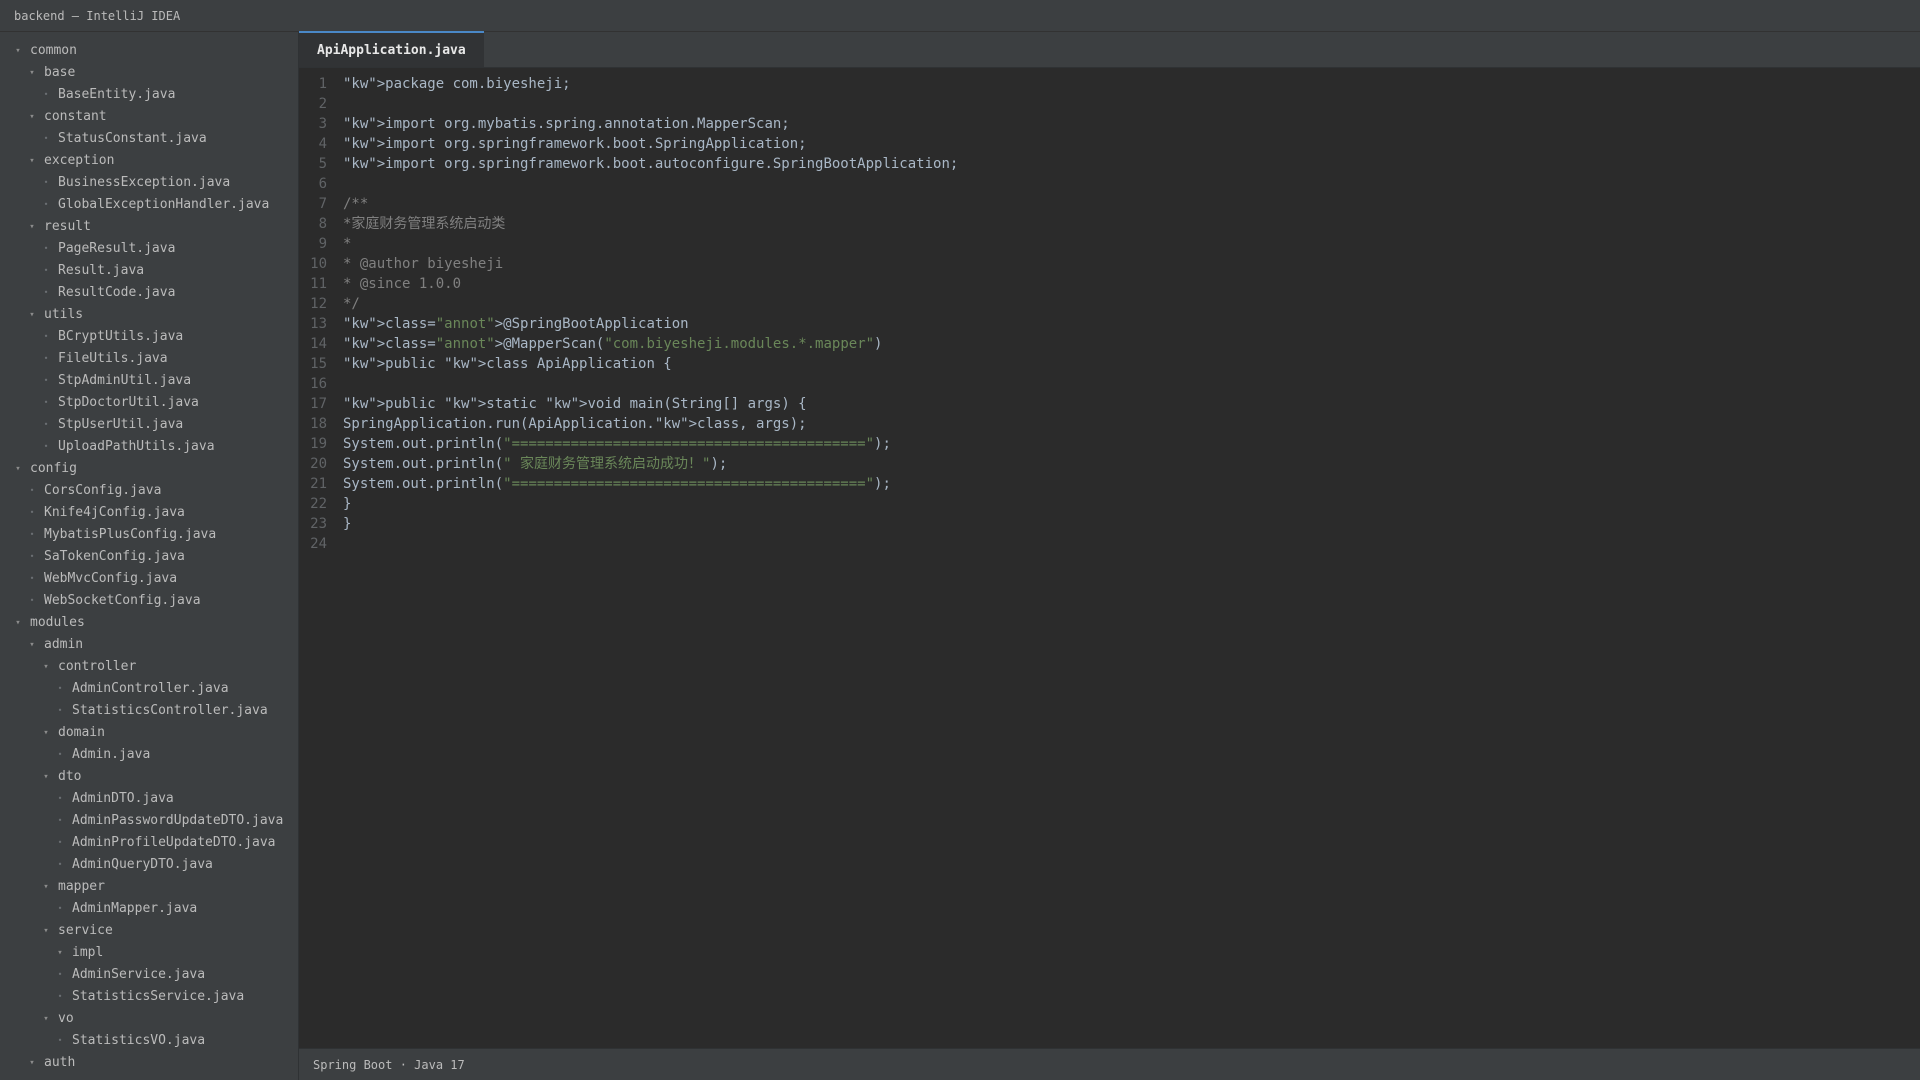  Describe the element at coordinates (149, 645) in the screenshot. I see `folder-item: ▾ admin` at that location.